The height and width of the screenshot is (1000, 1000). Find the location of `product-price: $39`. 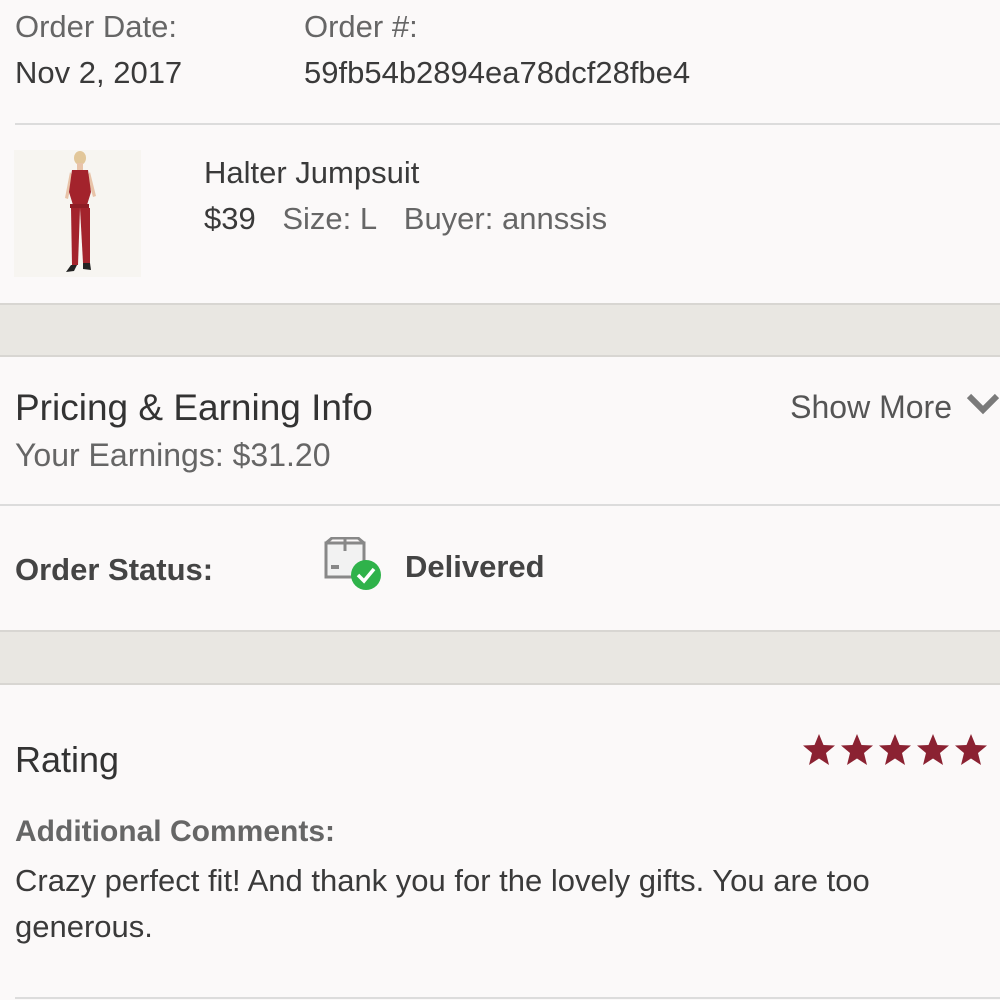

product-price: $39 is located at coordinates (230, 218).